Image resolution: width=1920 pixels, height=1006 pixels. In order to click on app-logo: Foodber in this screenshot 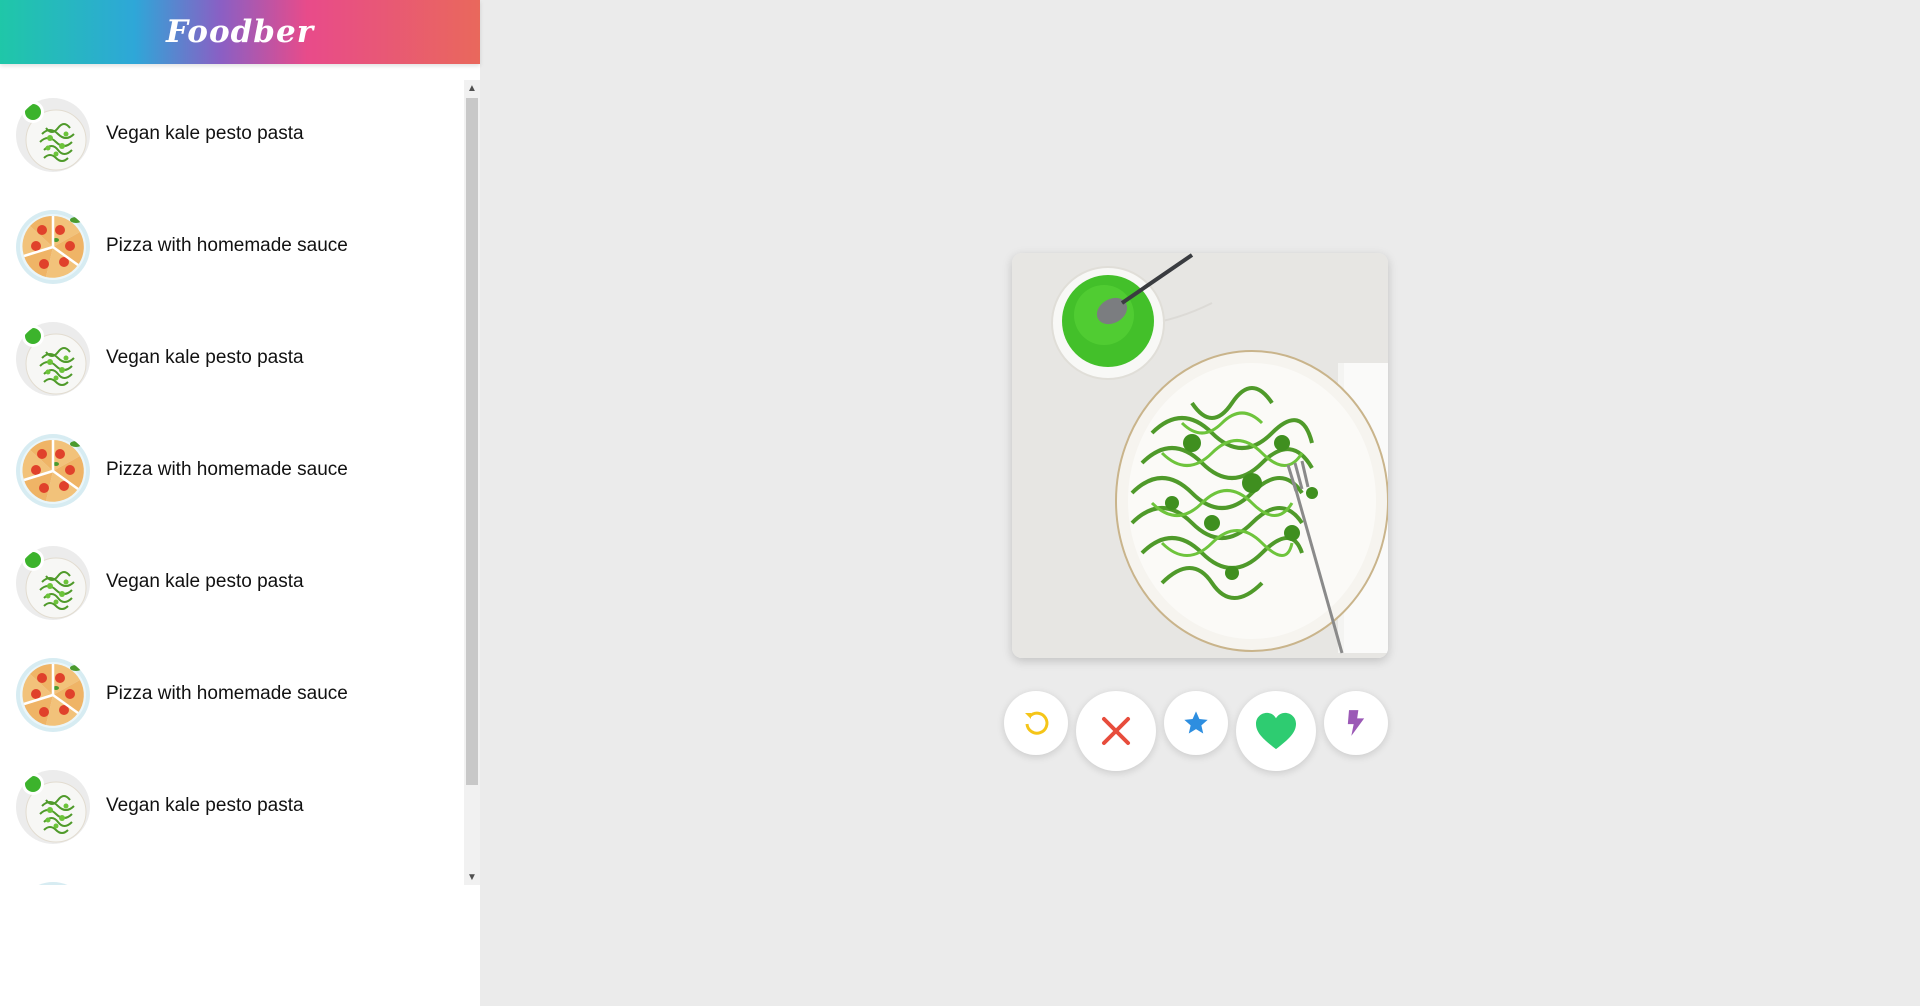, I will do `click(240, 32)`.